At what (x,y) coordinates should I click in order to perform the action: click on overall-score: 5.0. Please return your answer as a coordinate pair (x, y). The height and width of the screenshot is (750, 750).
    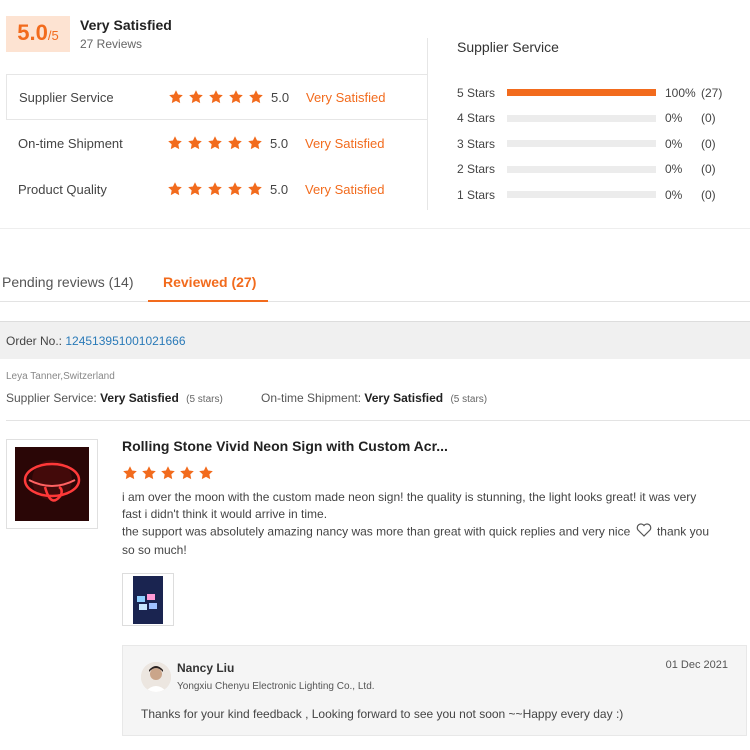
    Looking at the image, I should click on (32, 32).